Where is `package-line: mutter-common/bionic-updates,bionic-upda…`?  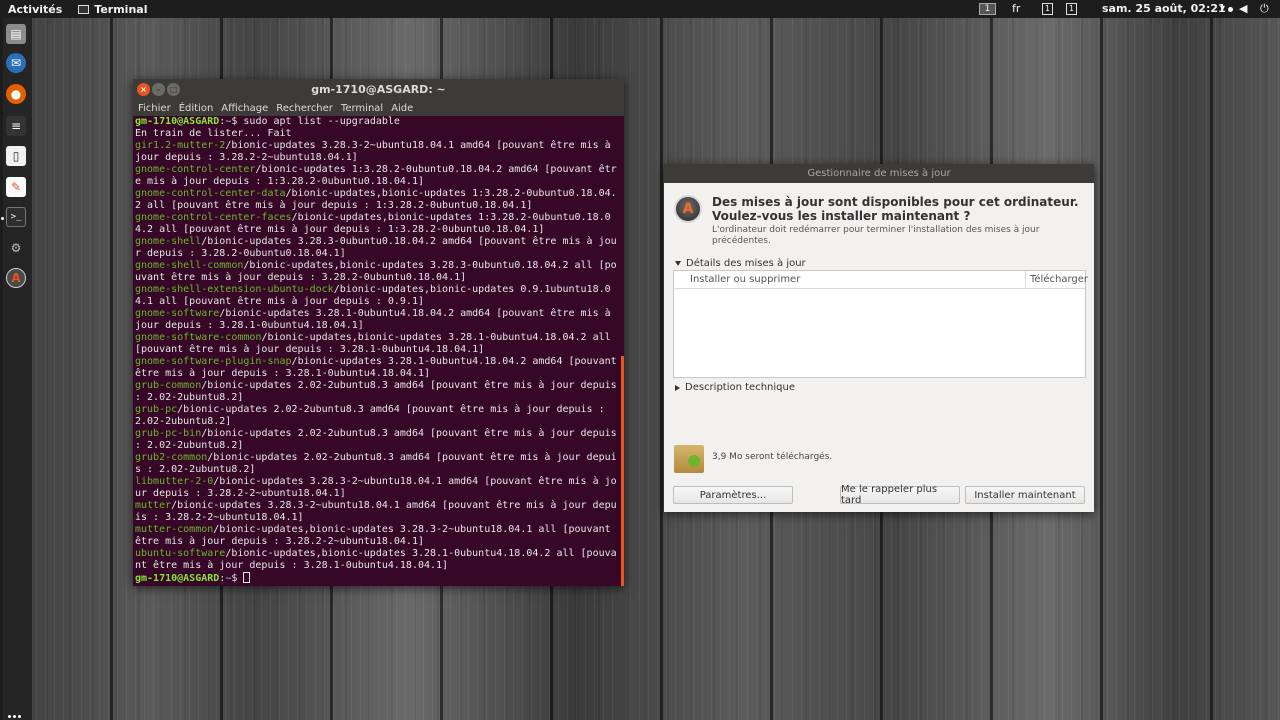 package-line: mutter-common/bionic-updates,bionic-upda… is located at coordinates (378, 536).